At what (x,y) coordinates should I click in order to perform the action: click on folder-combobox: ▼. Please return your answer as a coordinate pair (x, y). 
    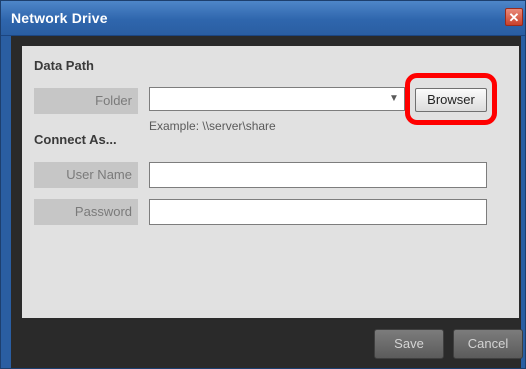
    Looking at the image, I should click on (277, 99).